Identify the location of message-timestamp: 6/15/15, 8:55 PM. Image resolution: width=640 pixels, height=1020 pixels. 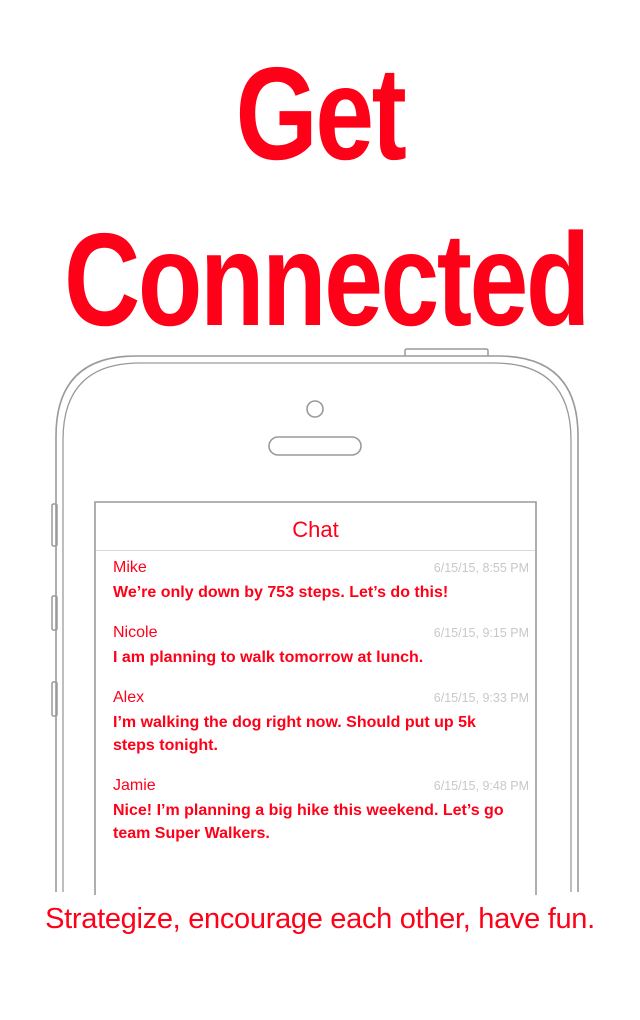
(481, 568).